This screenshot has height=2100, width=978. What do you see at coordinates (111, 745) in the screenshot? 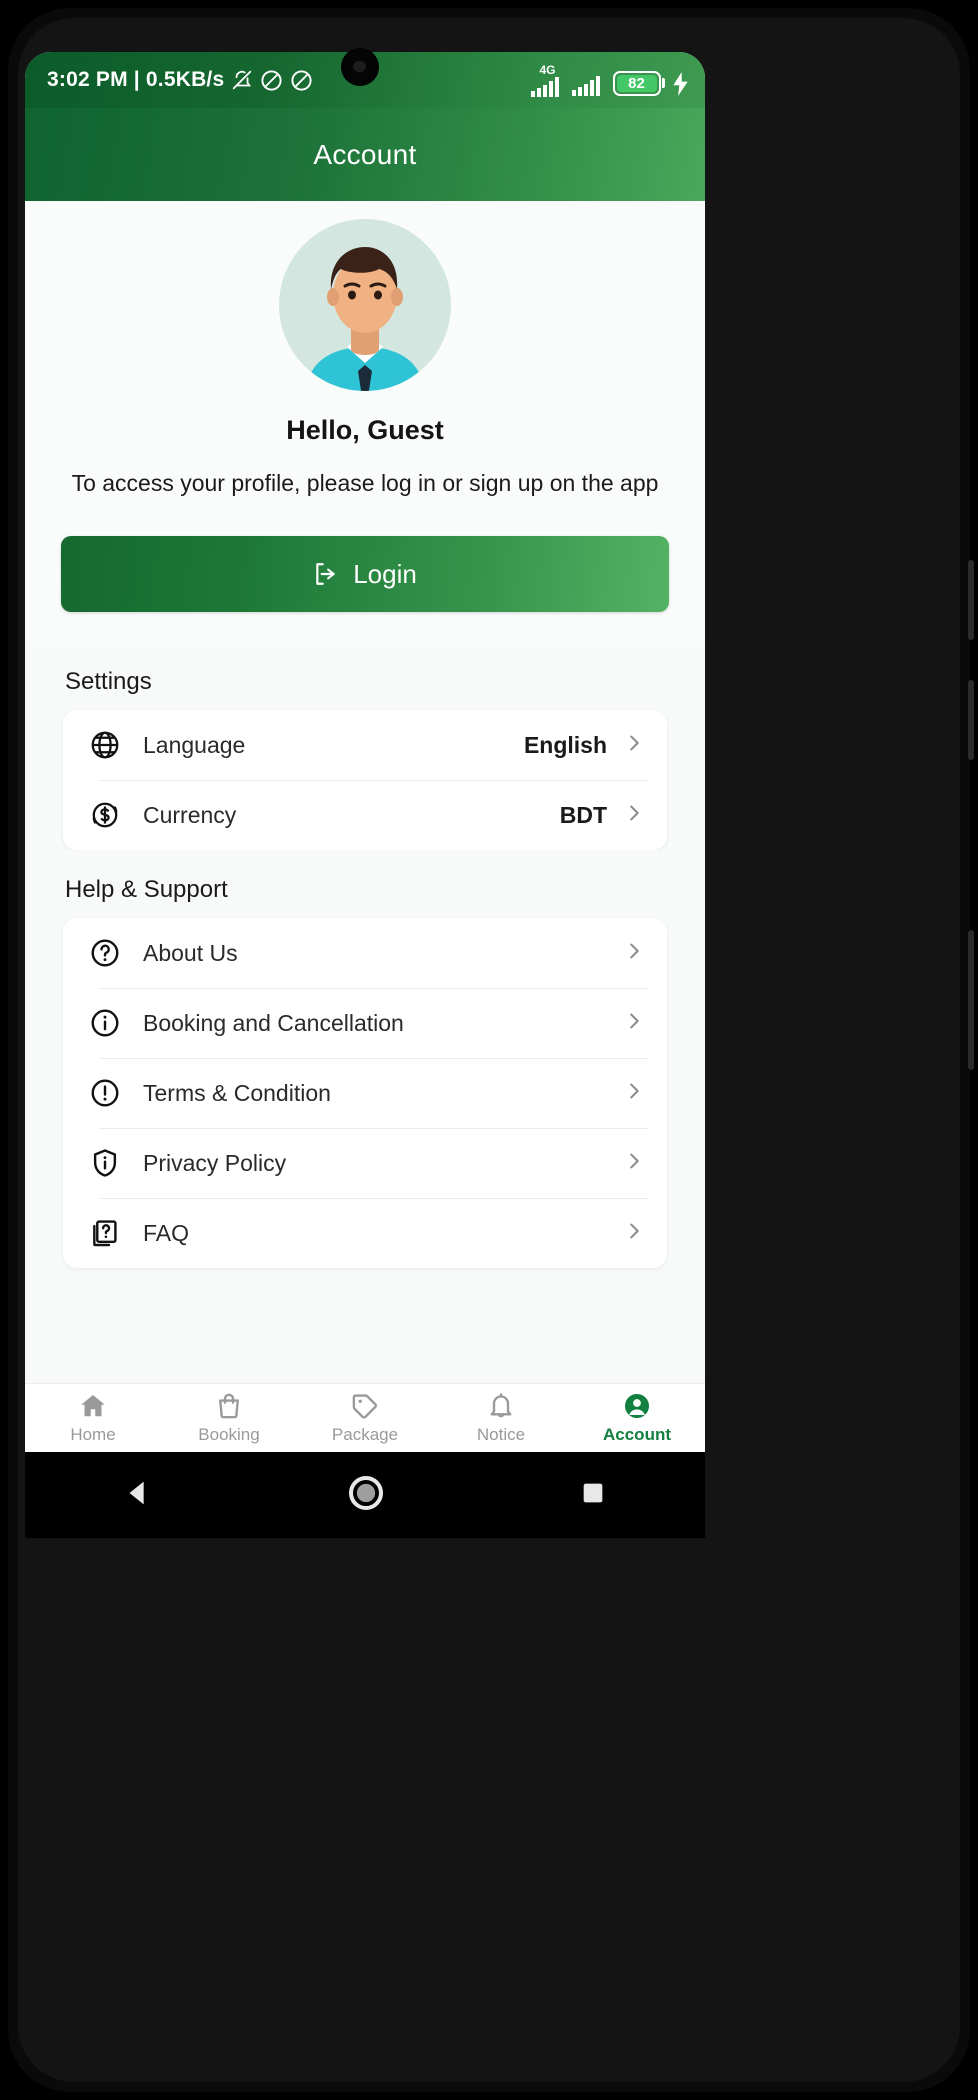
I see `globe-icon` at bounding box center [111, 745].